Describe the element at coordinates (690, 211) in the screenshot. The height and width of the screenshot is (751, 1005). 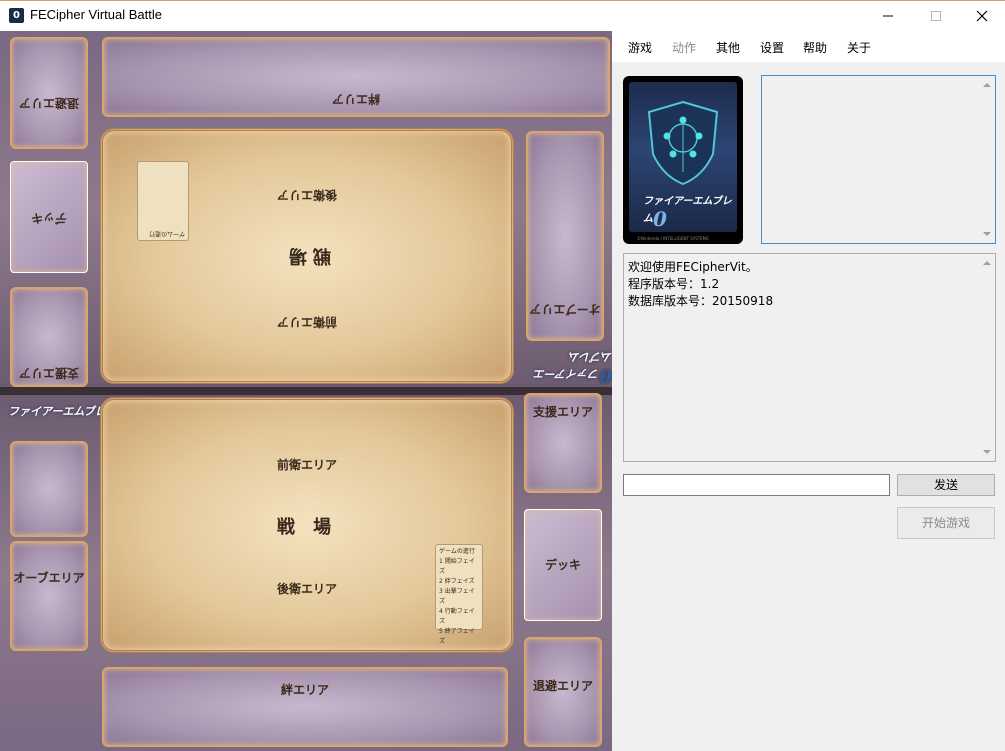
I see `card-logo: ファイアーエムブレム0` at that location.